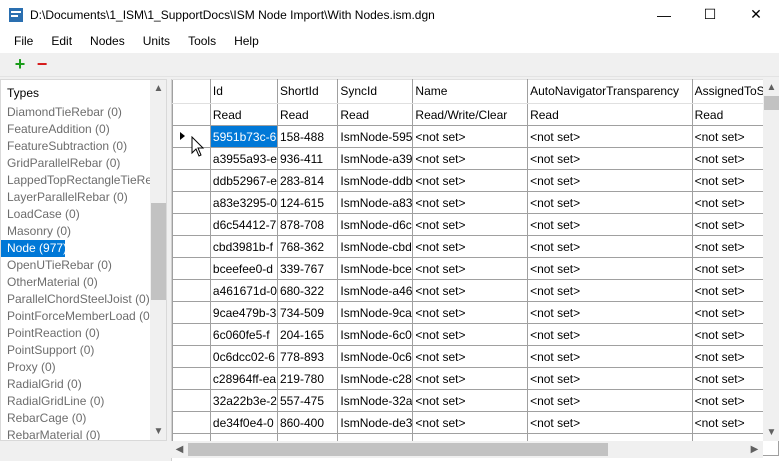 This screenshot has height=461, width=779. Describe the element at coordinates (307, 224) in the screenshot. I see `table-cell: 878-708` at that location.